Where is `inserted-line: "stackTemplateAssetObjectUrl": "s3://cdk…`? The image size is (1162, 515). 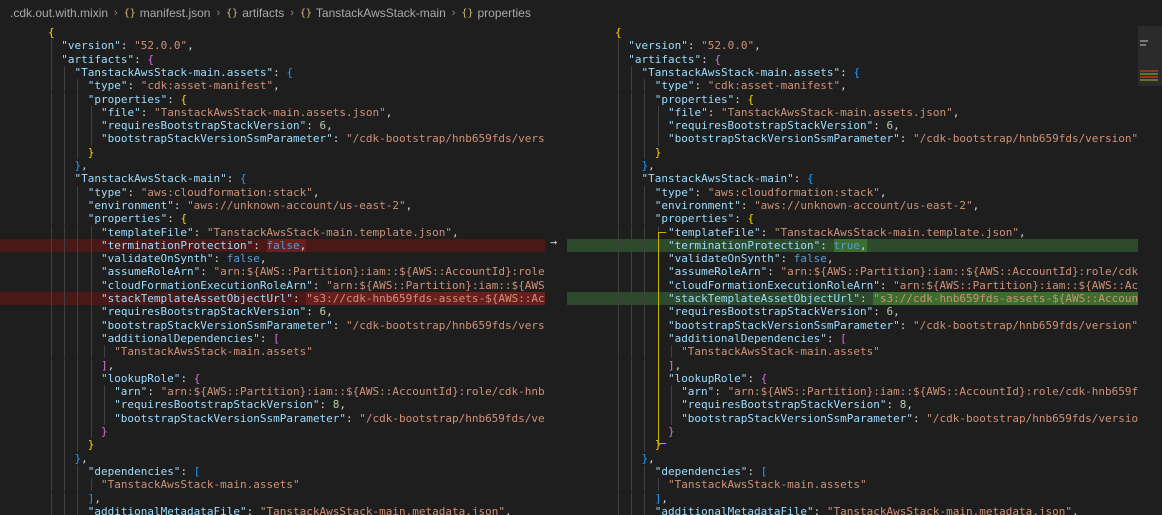
inserted-line: "stackTemplateAssetObjectUrl": "s3://cdk… is located at coordinates (852, 299).